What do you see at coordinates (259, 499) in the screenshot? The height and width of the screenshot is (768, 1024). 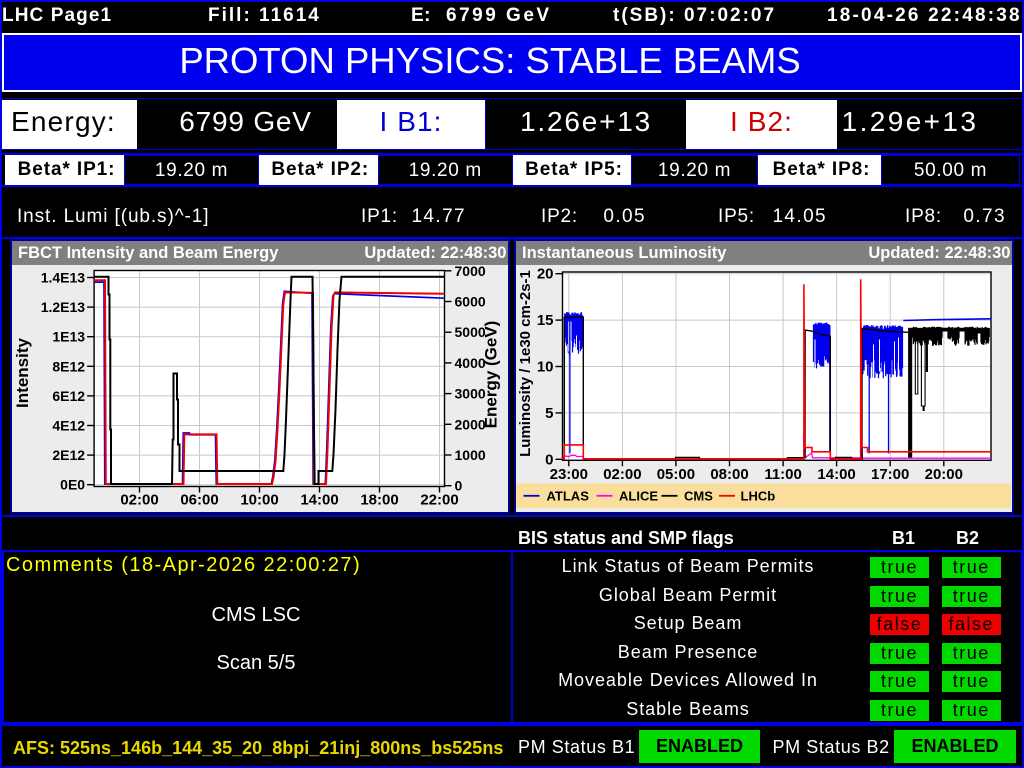 I see `svg-text: 10:00` at bounding box center [259, 499].